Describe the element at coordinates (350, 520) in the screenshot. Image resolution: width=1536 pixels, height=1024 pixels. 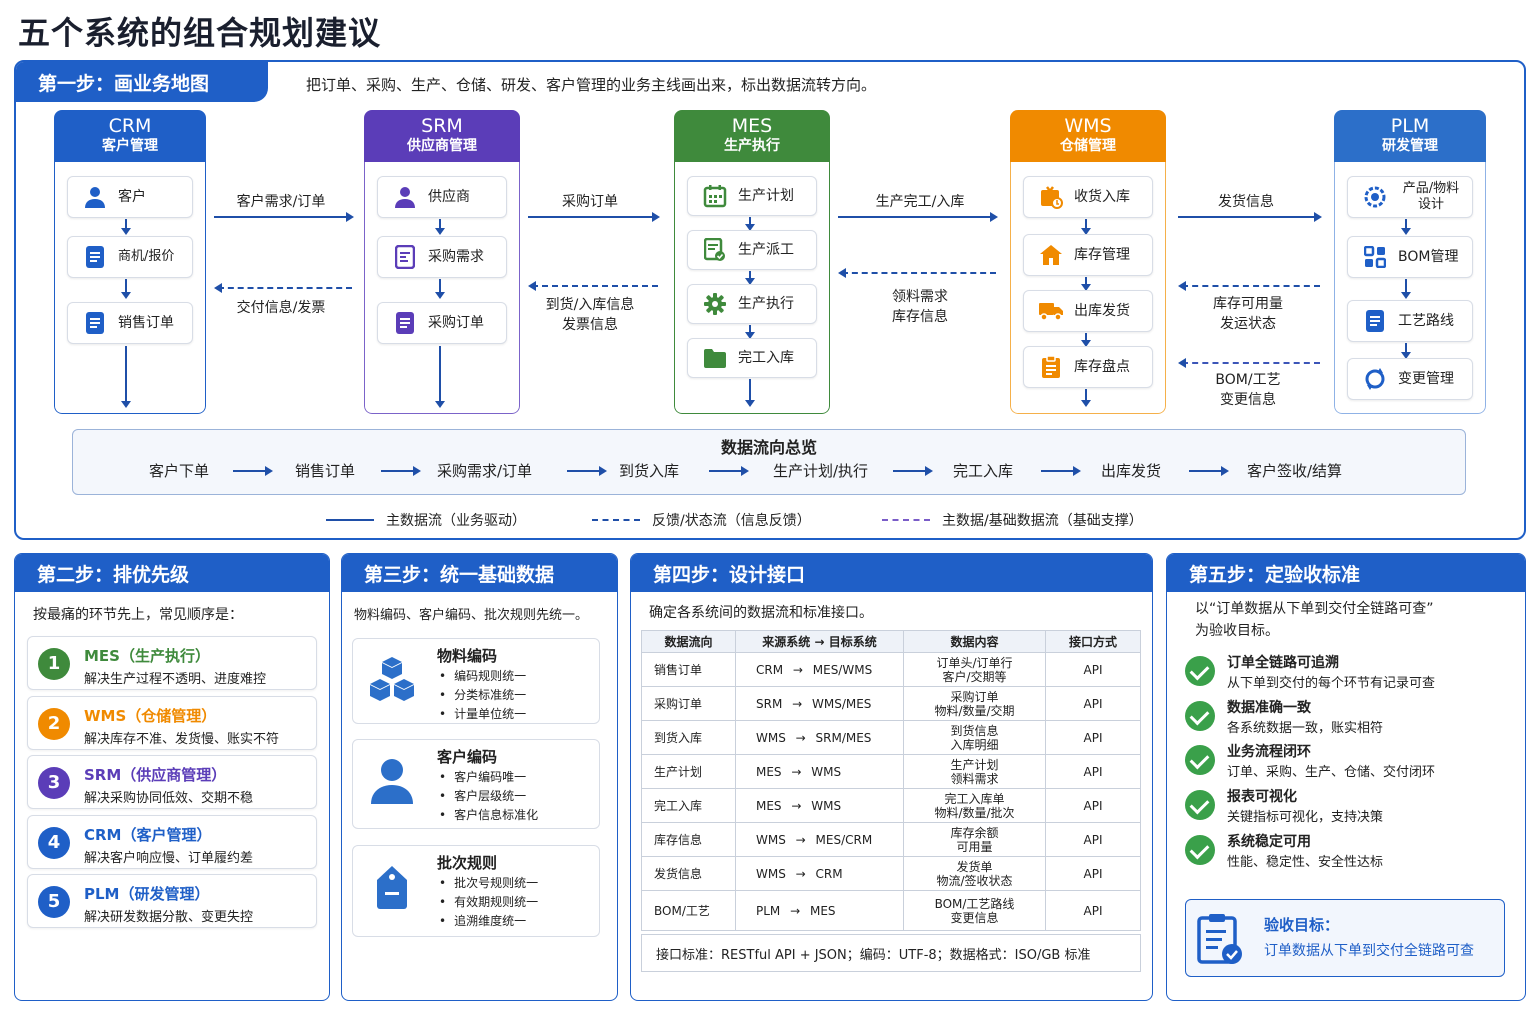
I see `legend-solid-line` at that location.